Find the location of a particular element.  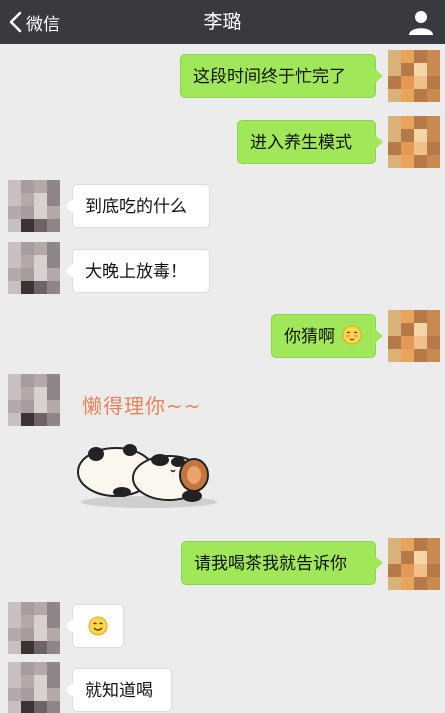

back-label: 微信 is located at coordinates (43, 24).